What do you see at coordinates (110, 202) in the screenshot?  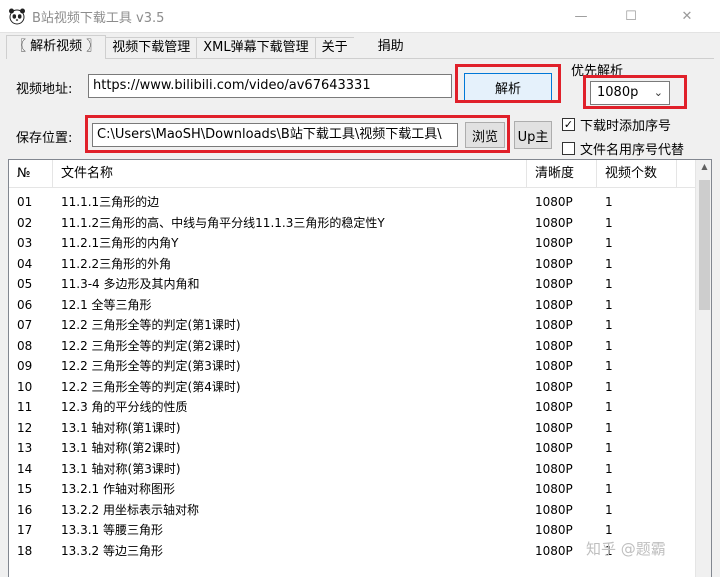 I see `row-filename: 11.1.1三角形的边` at bounding box center [110, 202].